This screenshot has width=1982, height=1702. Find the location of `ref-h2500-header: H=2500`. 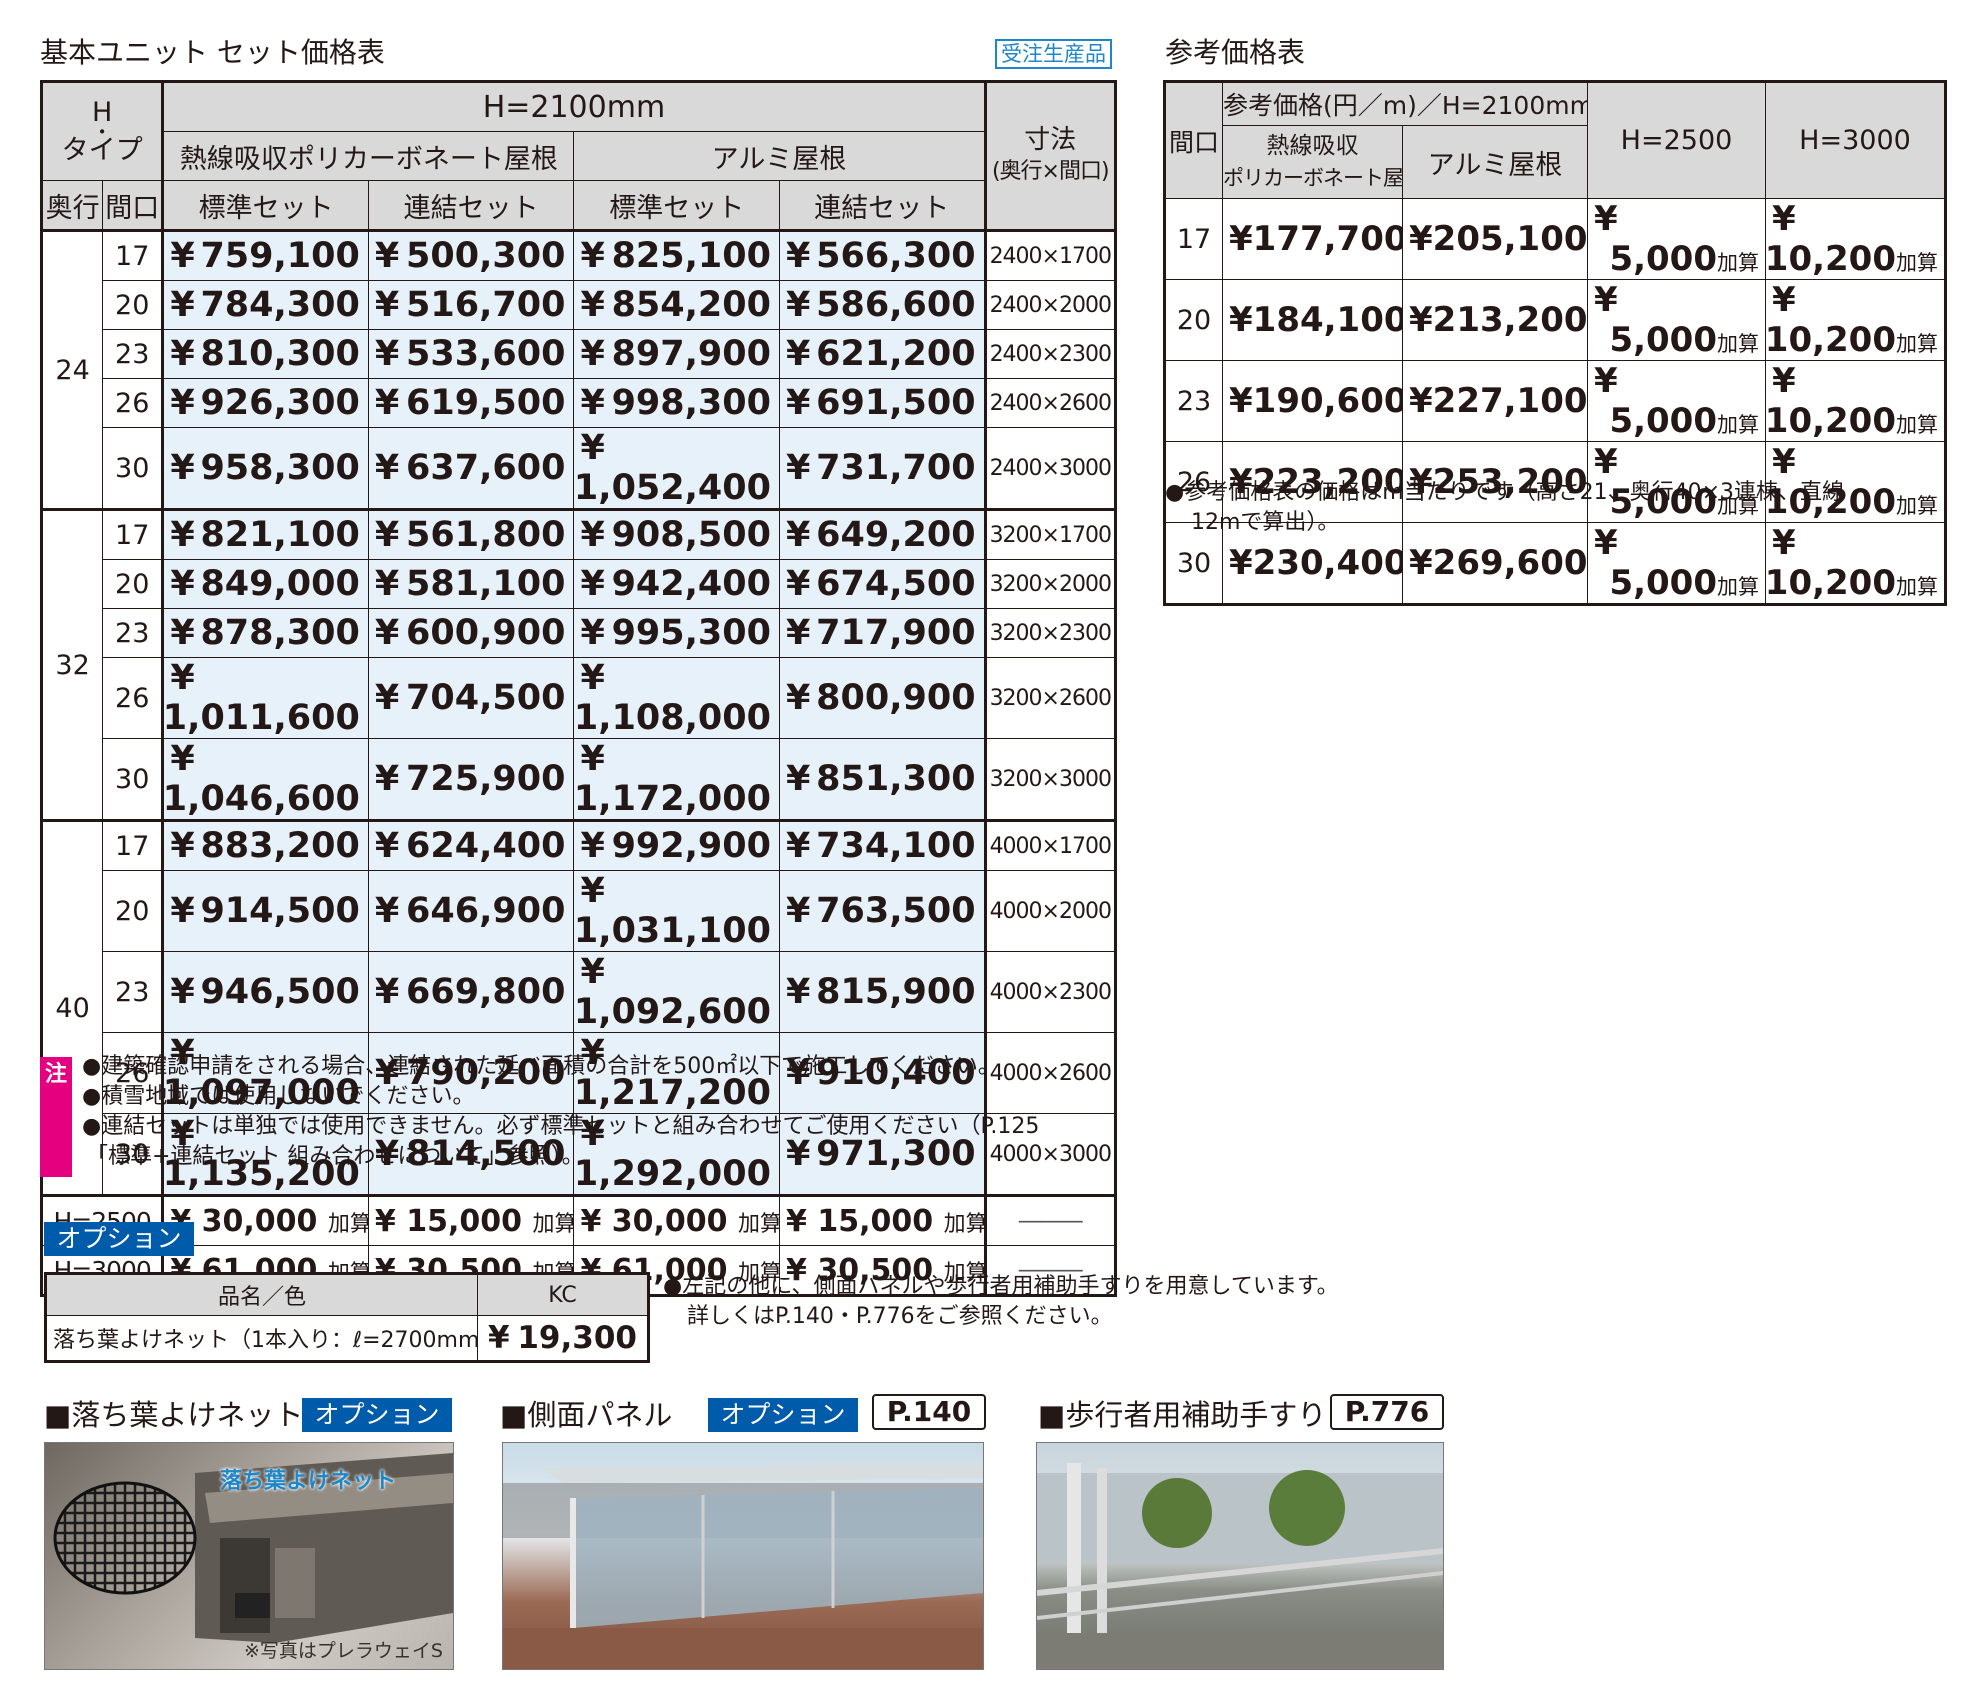

ref-h2500-header: H=2500 is located at coordinates (1676, 140).